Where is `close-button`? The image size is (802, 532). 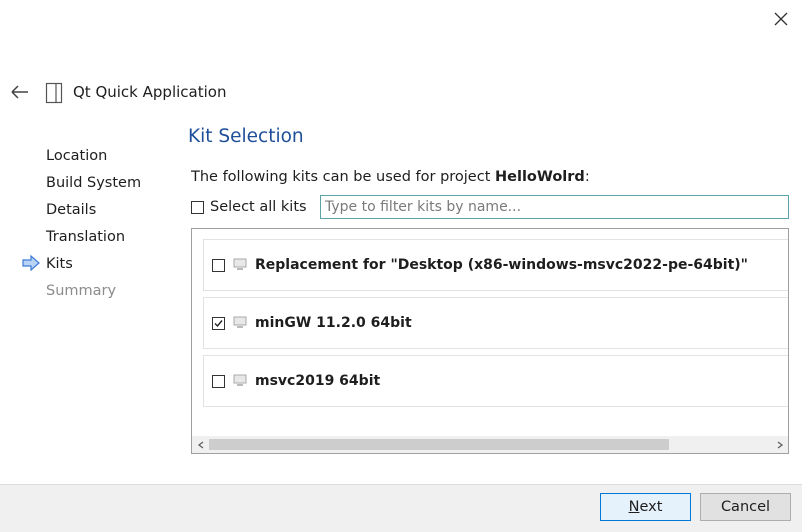
close-button is located at coordinates (781, 19).